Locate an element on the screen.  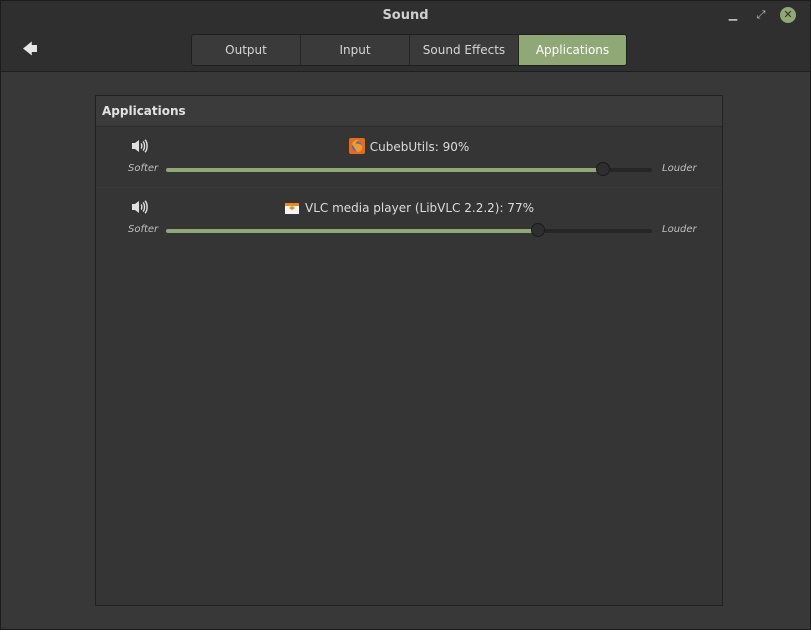
tab-output: Output is located at coordinates (246, 50).